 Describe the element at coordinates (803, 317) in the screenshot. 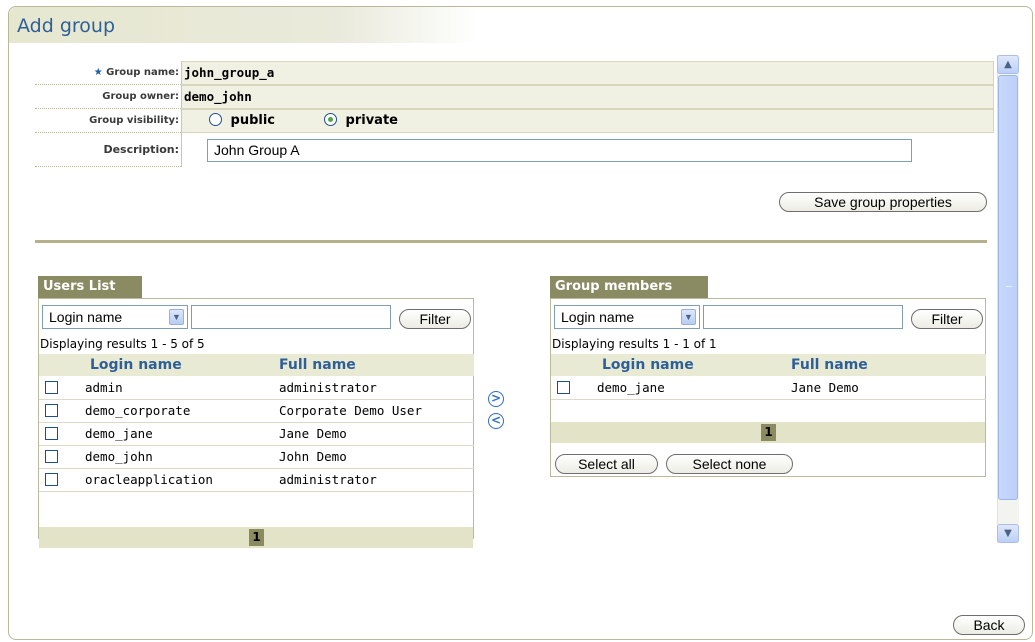

I see `members-filter-input` at that location.